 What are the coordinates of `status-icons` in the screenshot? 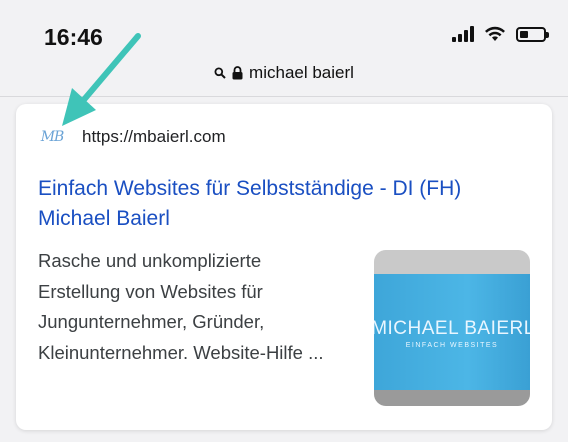 It's located at (500, 34).